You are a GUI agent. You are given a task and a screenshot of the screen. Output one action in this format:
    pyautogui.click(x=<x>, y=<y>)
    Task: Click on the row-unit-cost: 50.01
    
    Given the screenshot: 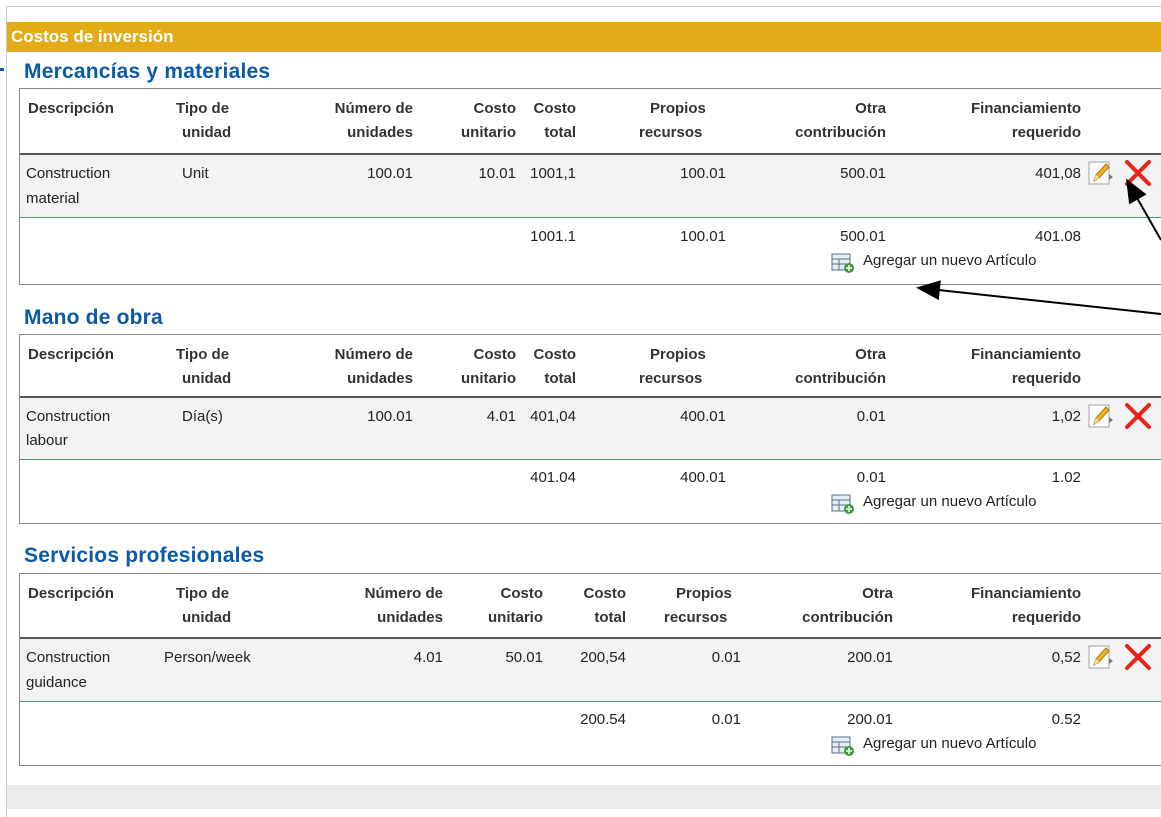 What is the action you would take?
    pyautogui.click(x=524, y=657)
    